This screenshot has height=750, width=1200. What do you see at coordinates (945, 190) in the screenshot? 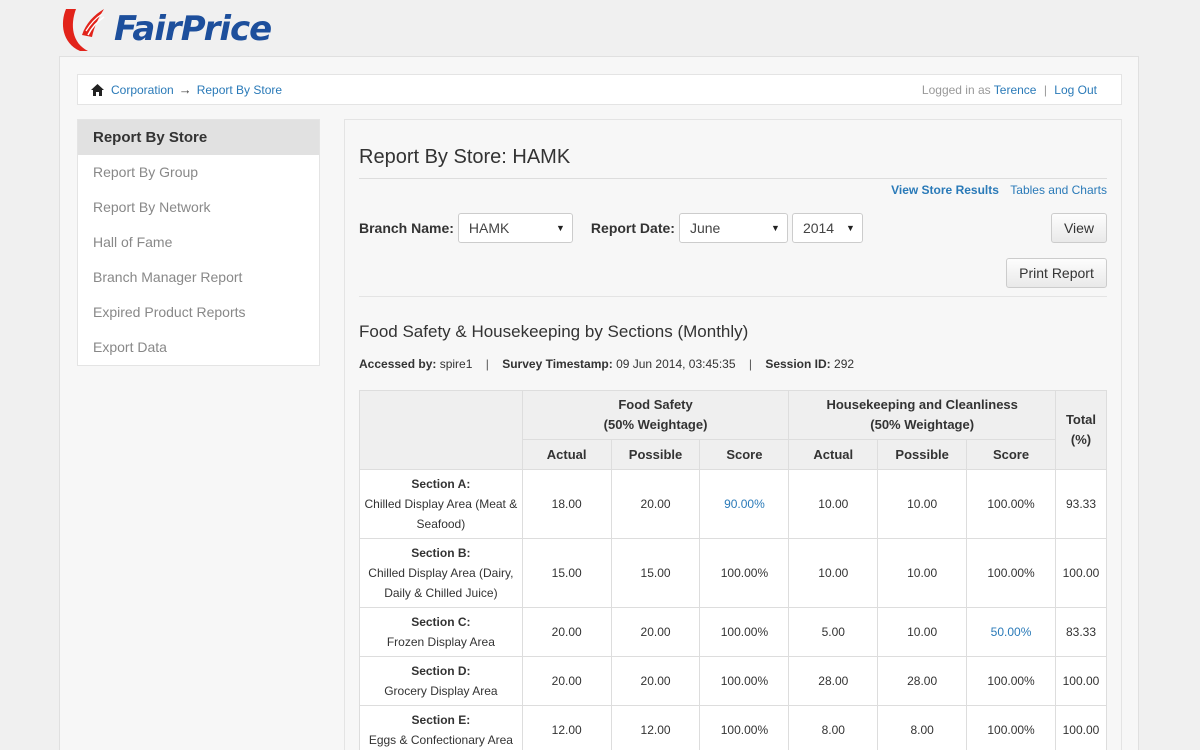
I see `view-store-results-link: View Store Results` at bounding box center [945, 190].